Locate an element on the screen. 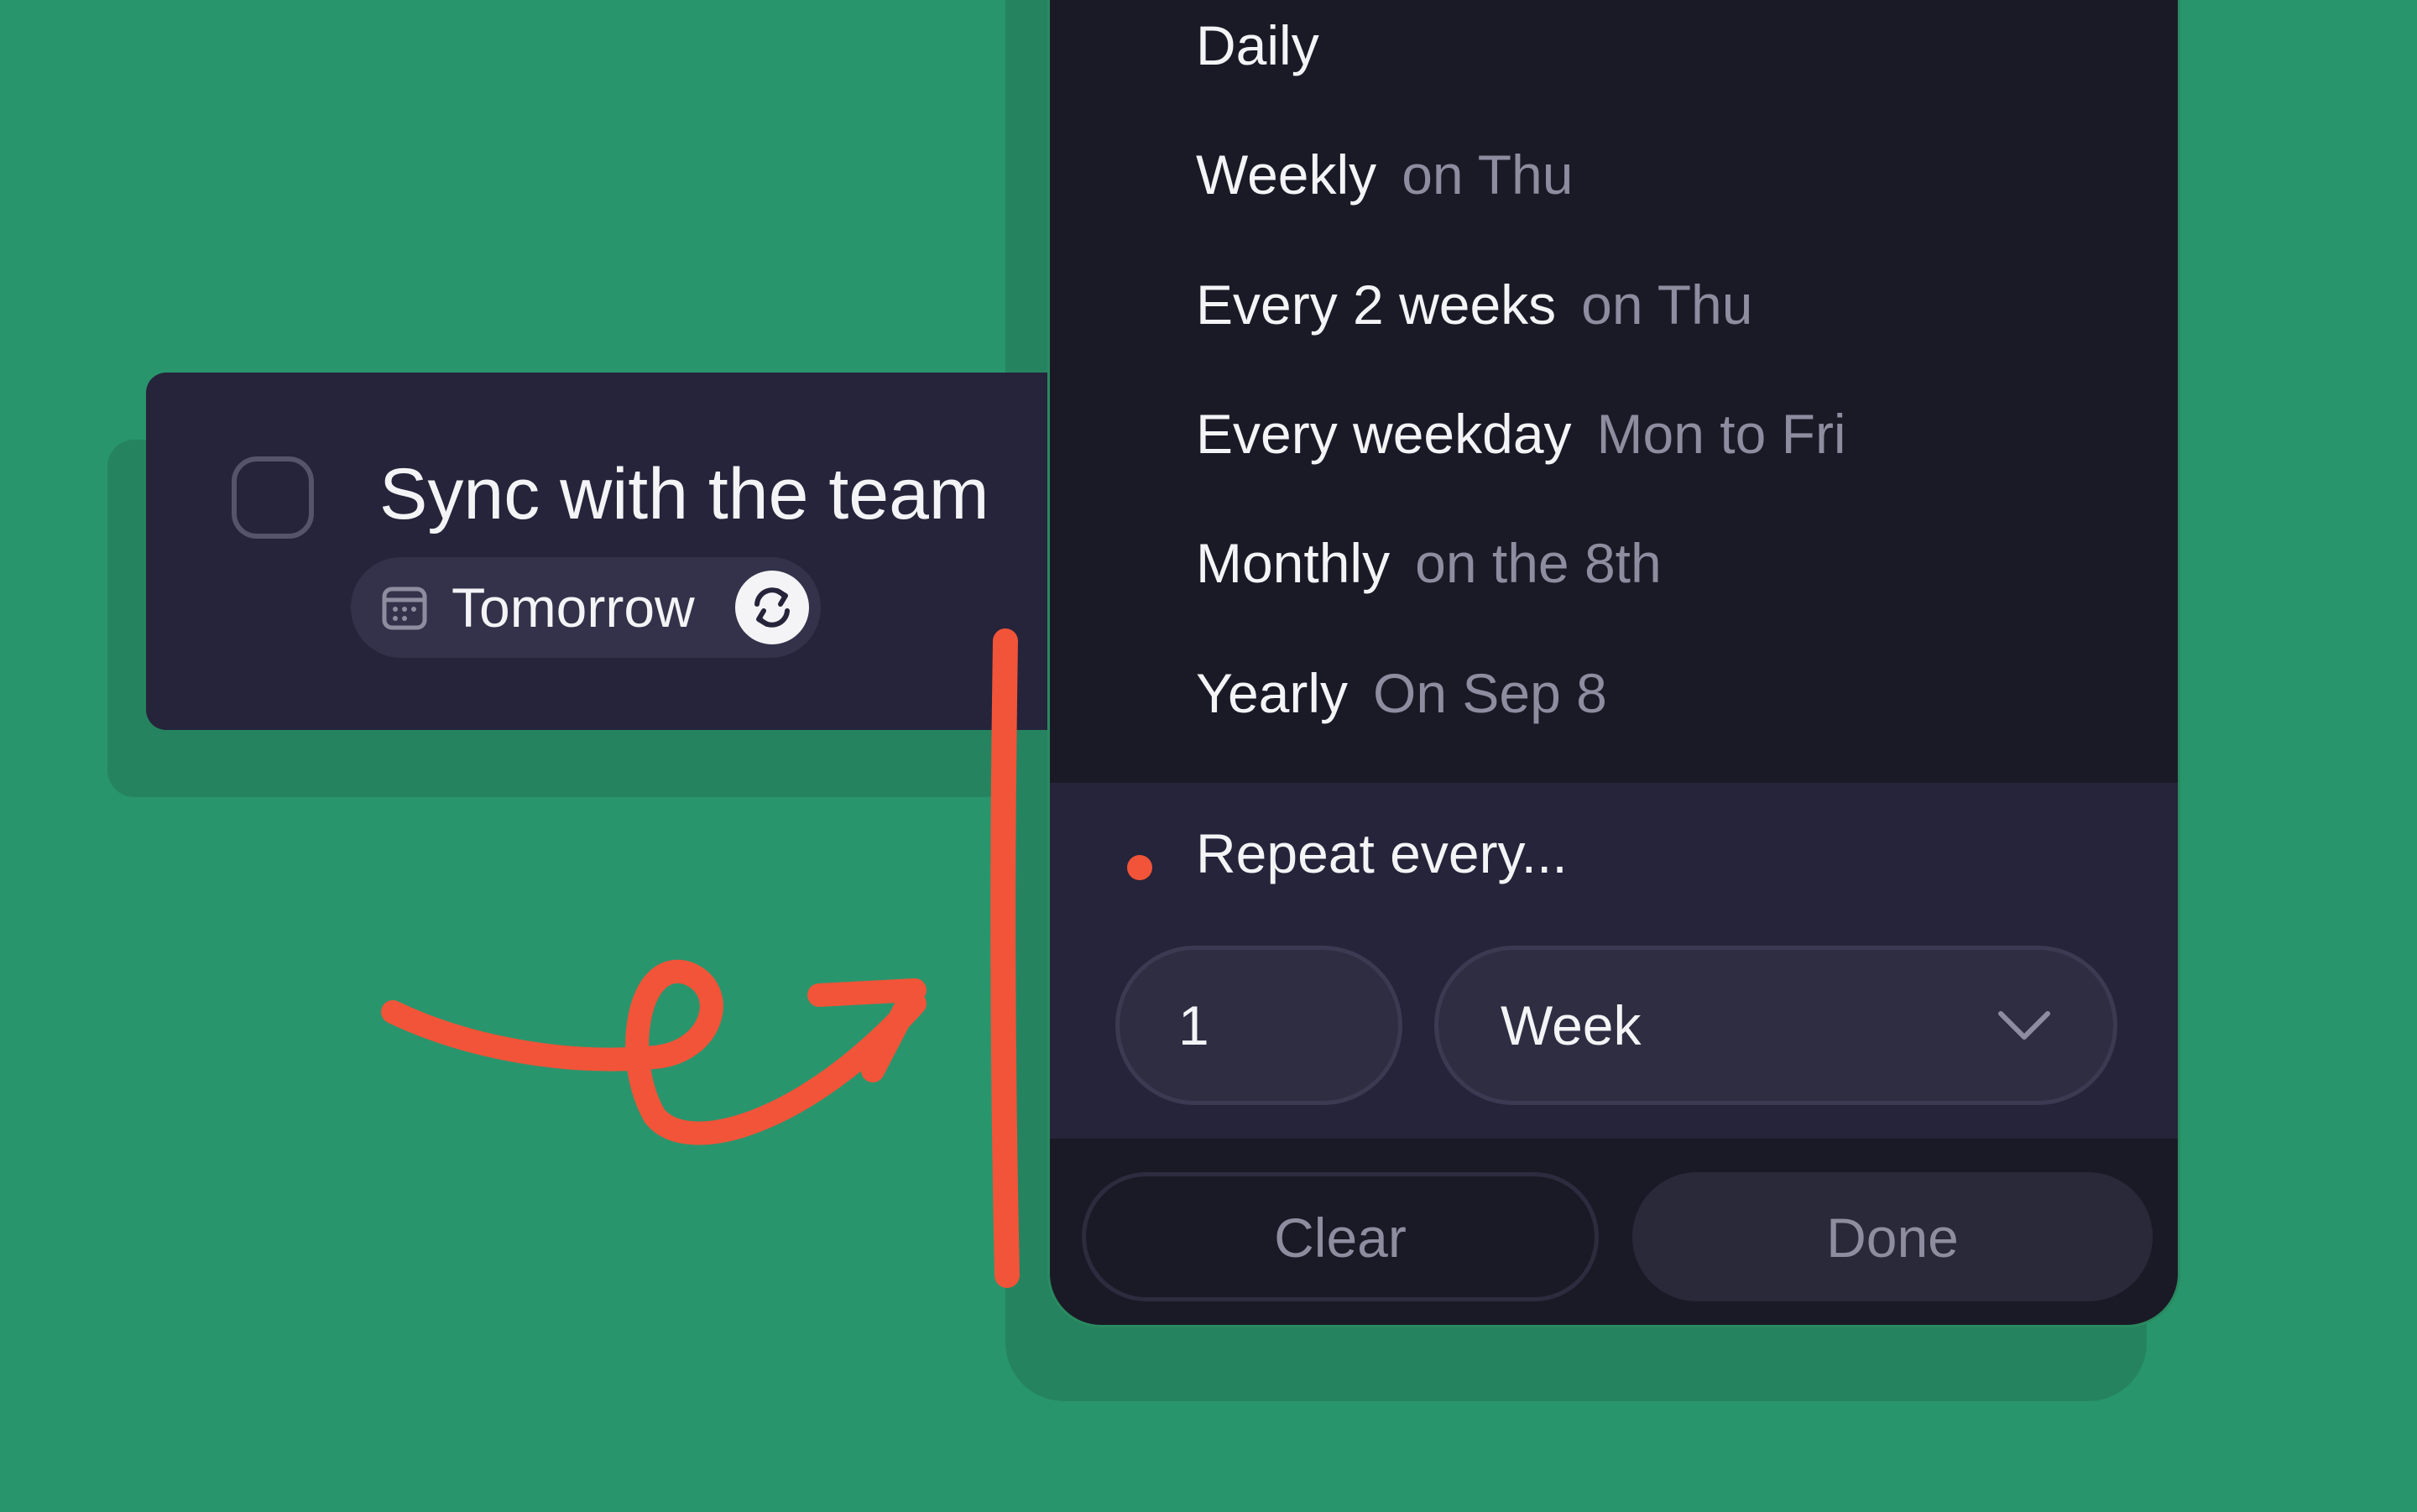  option-daily: Daily is located at coordinates (1257, 46).